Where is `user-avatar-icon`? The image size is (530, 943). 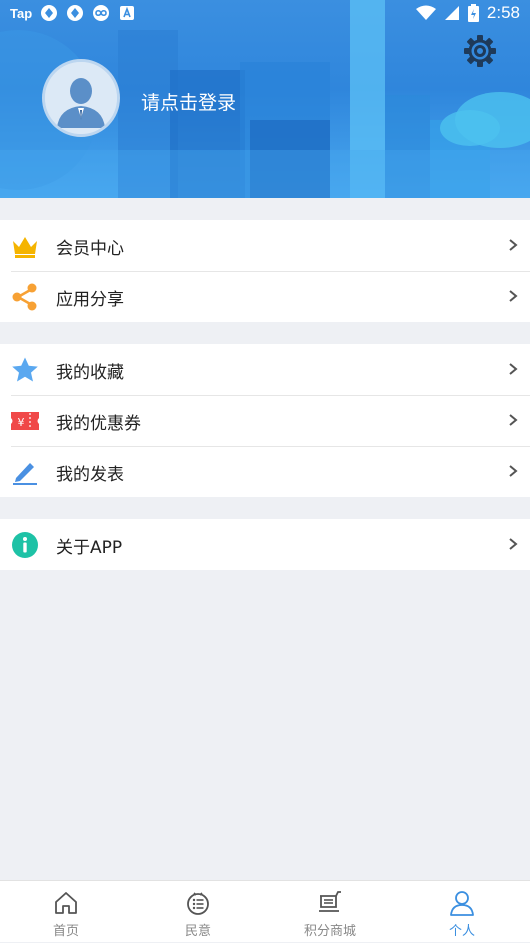
user-avatar-icon is located at coordinates (81, 98).